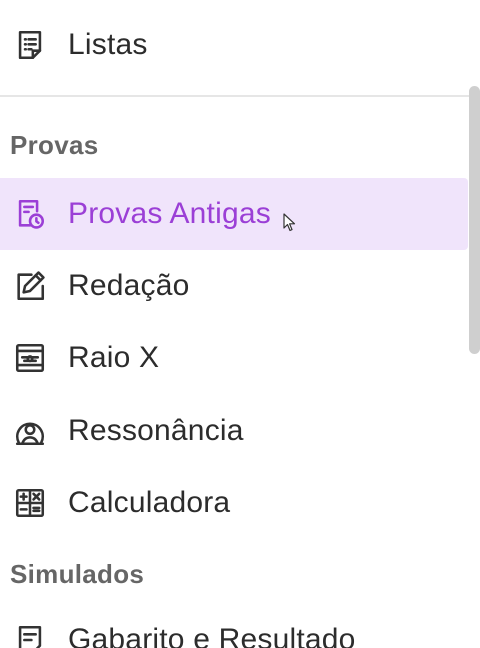 The height and width of the screenshot is (648, 480). I want to click on sidebar-item-redacao: Redação, so click(234, 286).